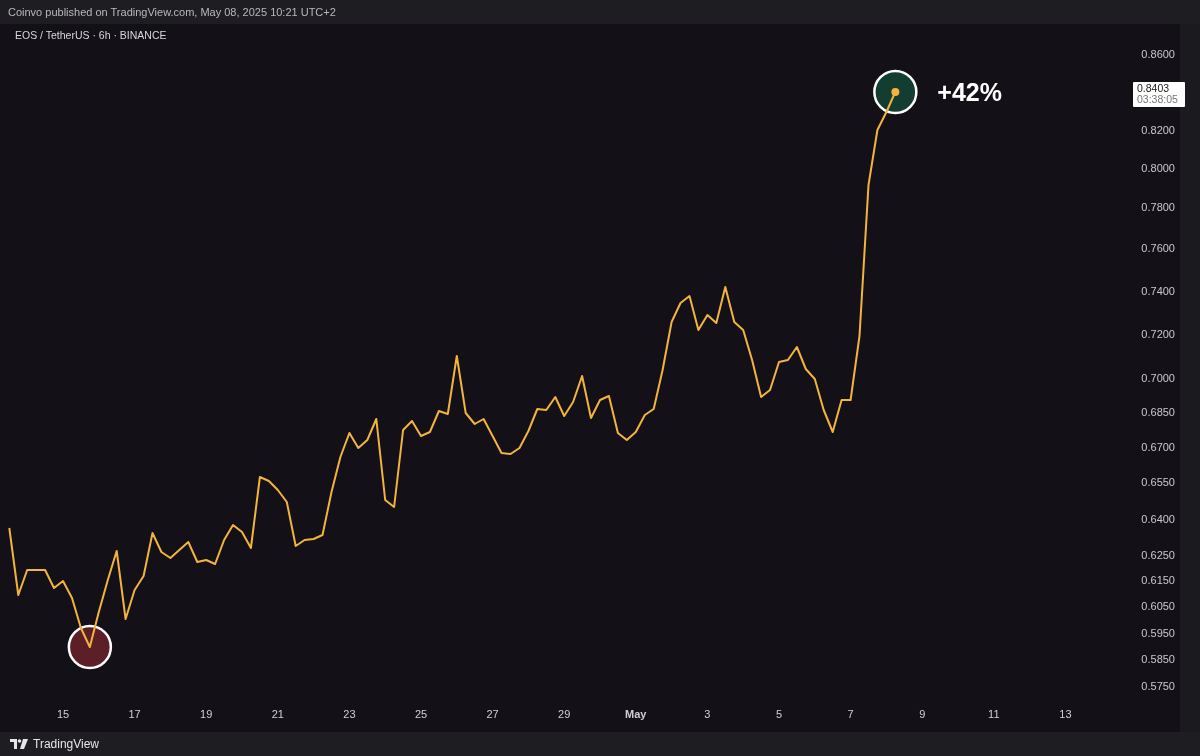 This screenshot has height=756, width=1200. Describe the element at coordinates (66, 744) in the screenshot. I see `brand-name: TradingView` at that location.